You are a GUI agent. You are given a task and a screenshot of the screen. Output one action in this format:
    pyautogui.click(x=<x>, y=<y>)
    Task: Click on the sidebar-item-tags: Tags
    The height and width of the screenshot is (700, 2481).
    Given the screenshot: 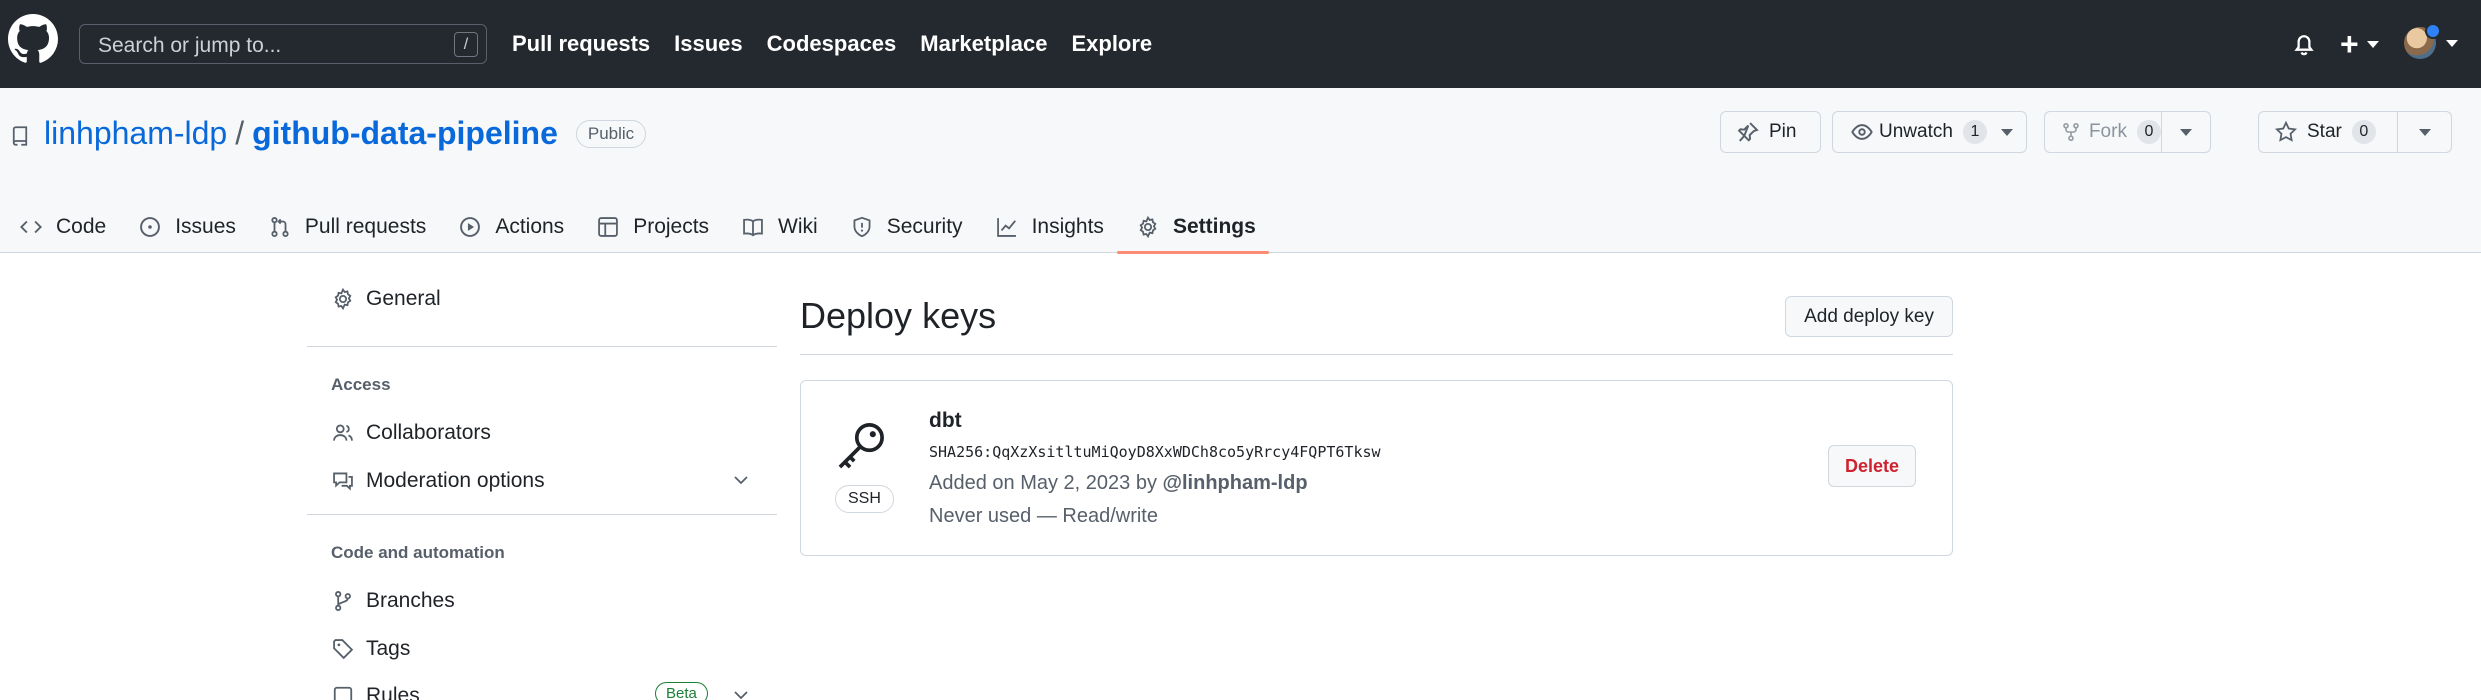 What is the action you would take?
    pyautogui.click(x=542, y=649)
    